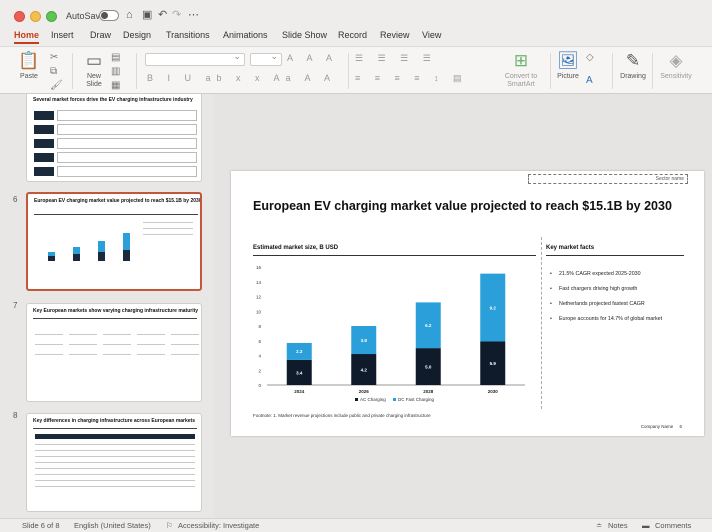 The height and width of the screenshot is (532, 712). I want to click on x-tick-label: 2026, so click(364, 391).